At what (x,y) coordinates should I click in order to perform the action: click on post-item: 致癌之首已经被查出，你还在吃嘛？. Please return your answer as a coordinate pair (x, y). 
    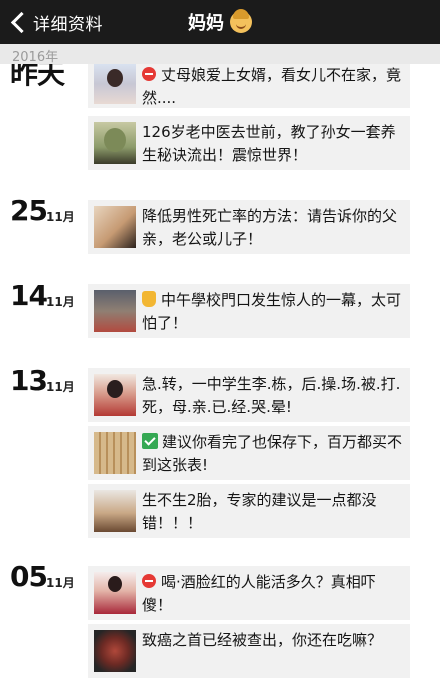
    Looking at the image, I should click on (249, 651).